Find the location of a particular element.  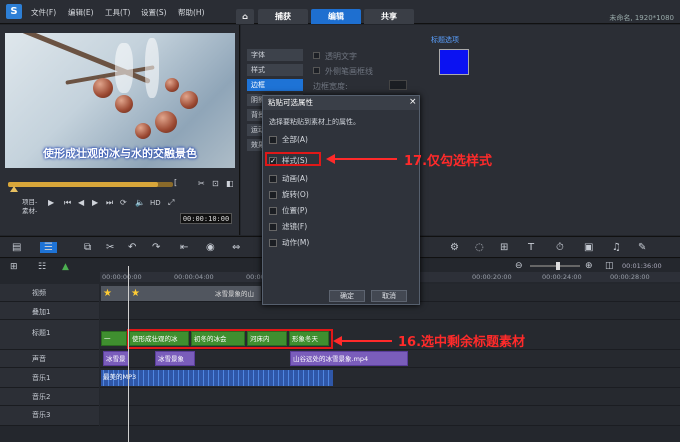

fit-icon: ⊡ is located at coordinates (215, 183).